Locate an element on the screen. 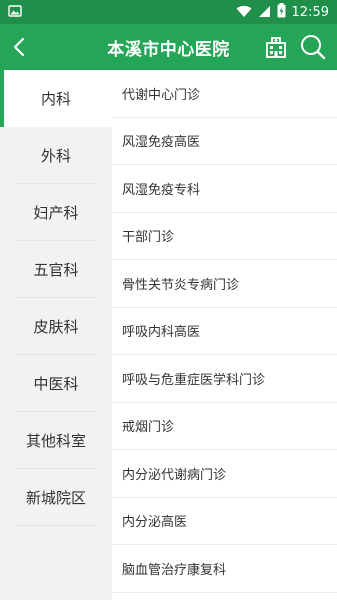 The image size is (337, 600). back-button is located at coordinates (20, 47).